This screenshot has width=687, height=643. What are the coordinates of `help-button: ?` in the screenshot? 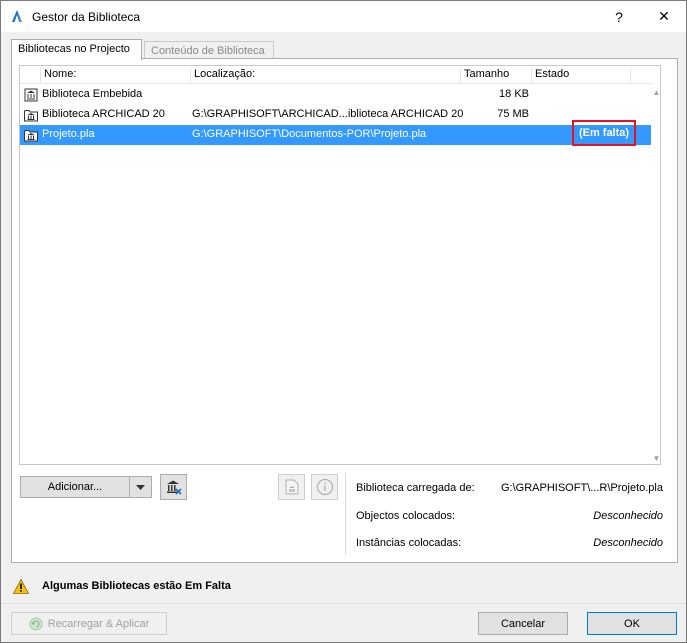 It's located at (619, 16).